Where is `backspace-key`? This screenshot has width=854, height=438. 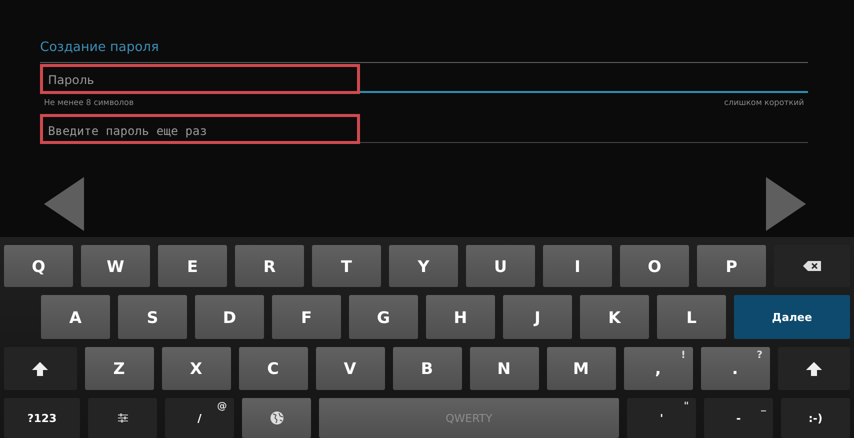
backspace-key is located at coordinates (812, 266).